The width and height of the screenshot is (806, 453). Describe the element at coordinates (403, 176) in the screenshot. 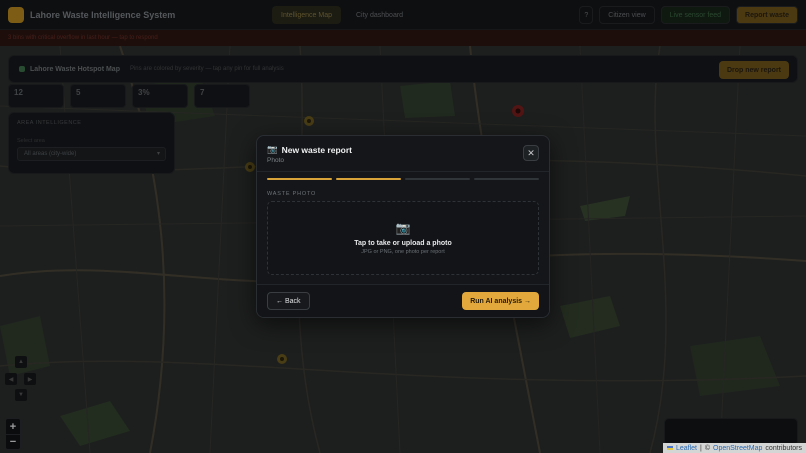

I see `step-progress` at that location.